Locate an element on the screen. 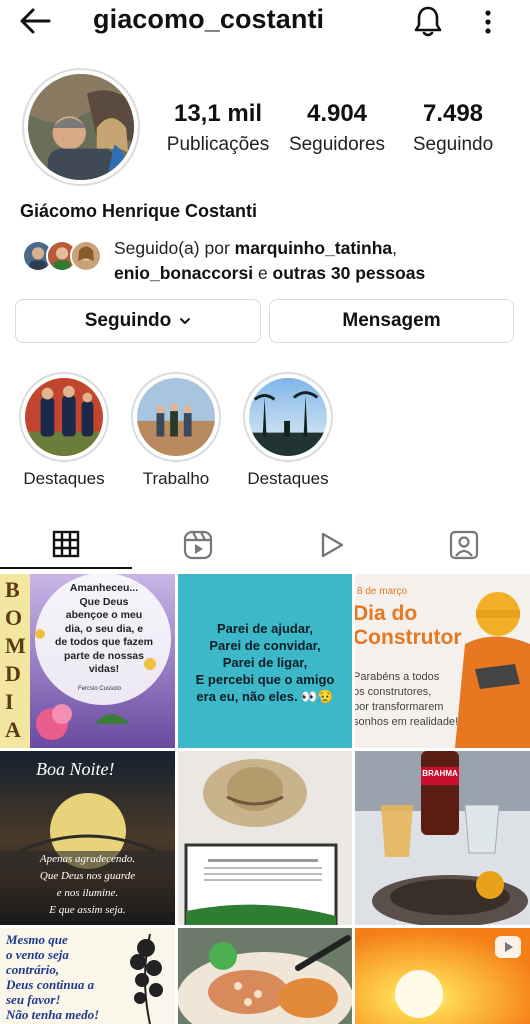 This screenshot has height=1024, width=530. tab-reels is located at coordinates (198, 544).